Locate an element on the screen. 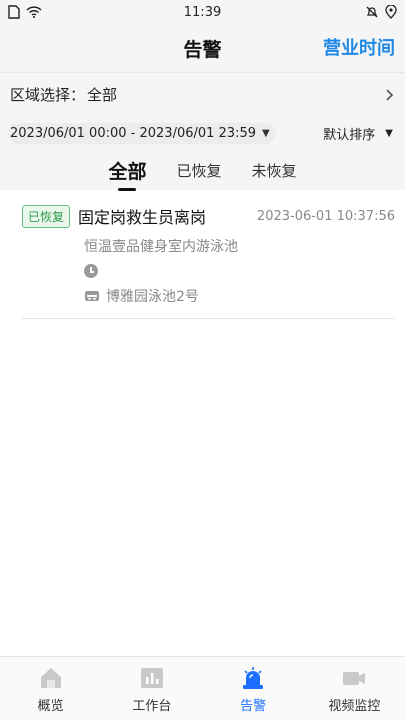 This screenshot has width=405, height=720. tab-recovered: 已恢复 is located at coordinates (198, 170).